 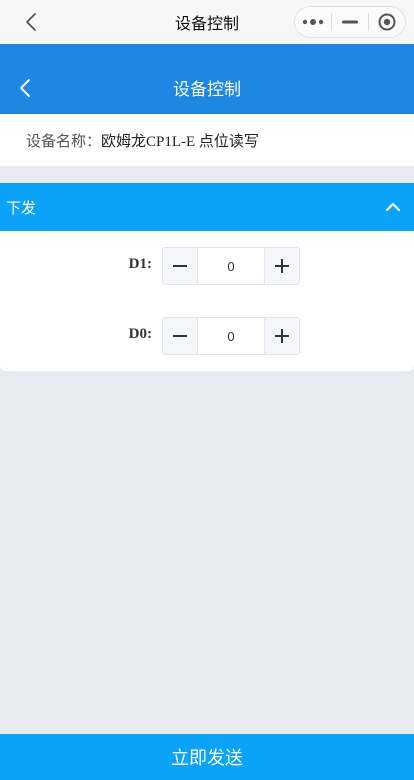 I want to click on d0-label: D0:, so click(x=140, y=334).